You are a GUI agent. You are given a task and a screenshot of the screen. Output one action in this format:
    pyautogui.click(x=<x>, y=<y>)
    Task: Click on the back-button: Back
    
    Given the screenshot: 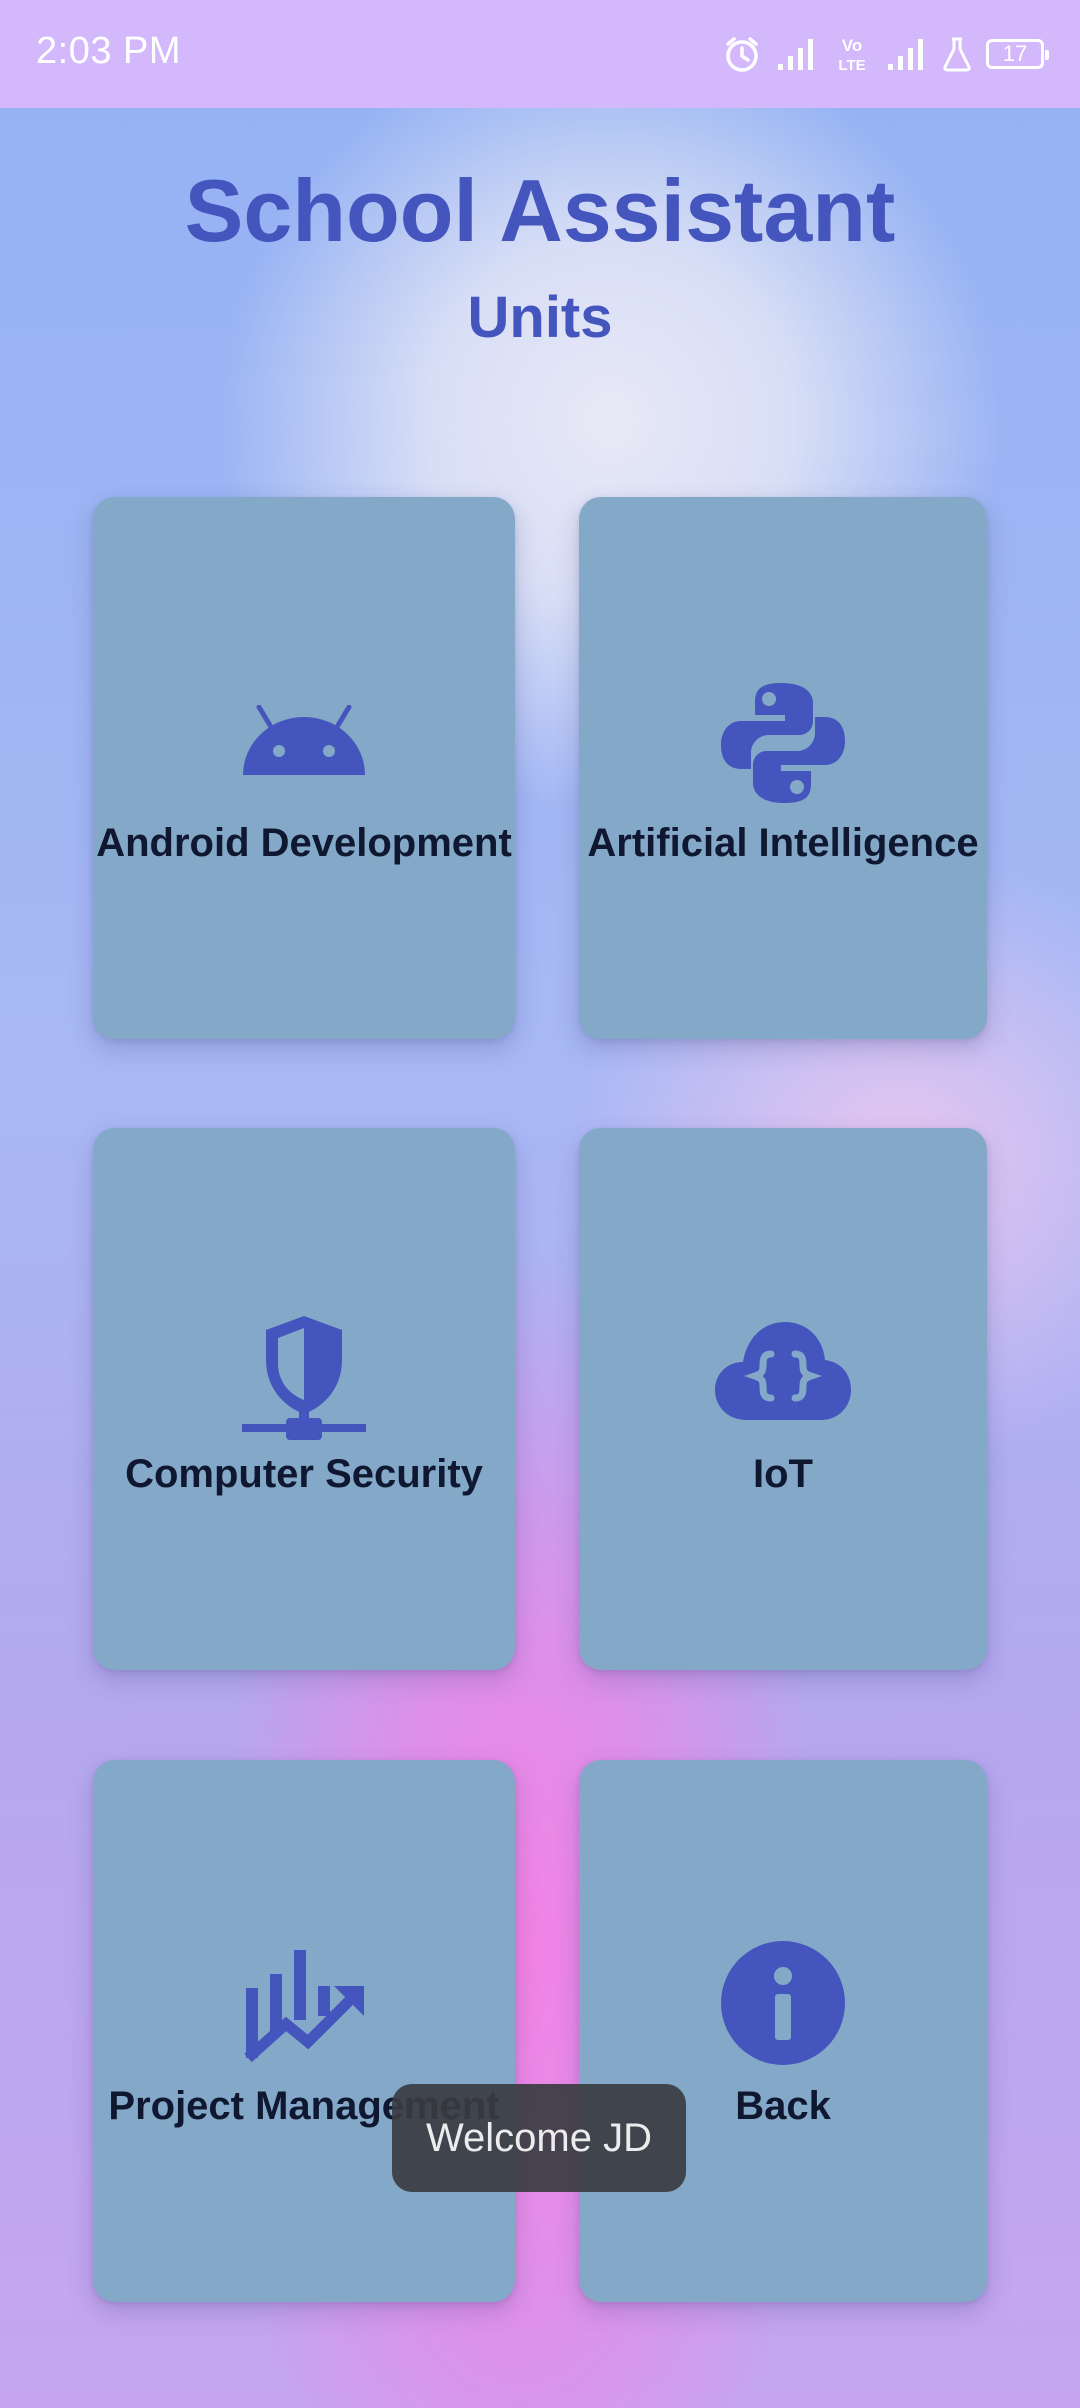 What is the action you would take?
    pyautogui.click(x=783, y=2031)
    